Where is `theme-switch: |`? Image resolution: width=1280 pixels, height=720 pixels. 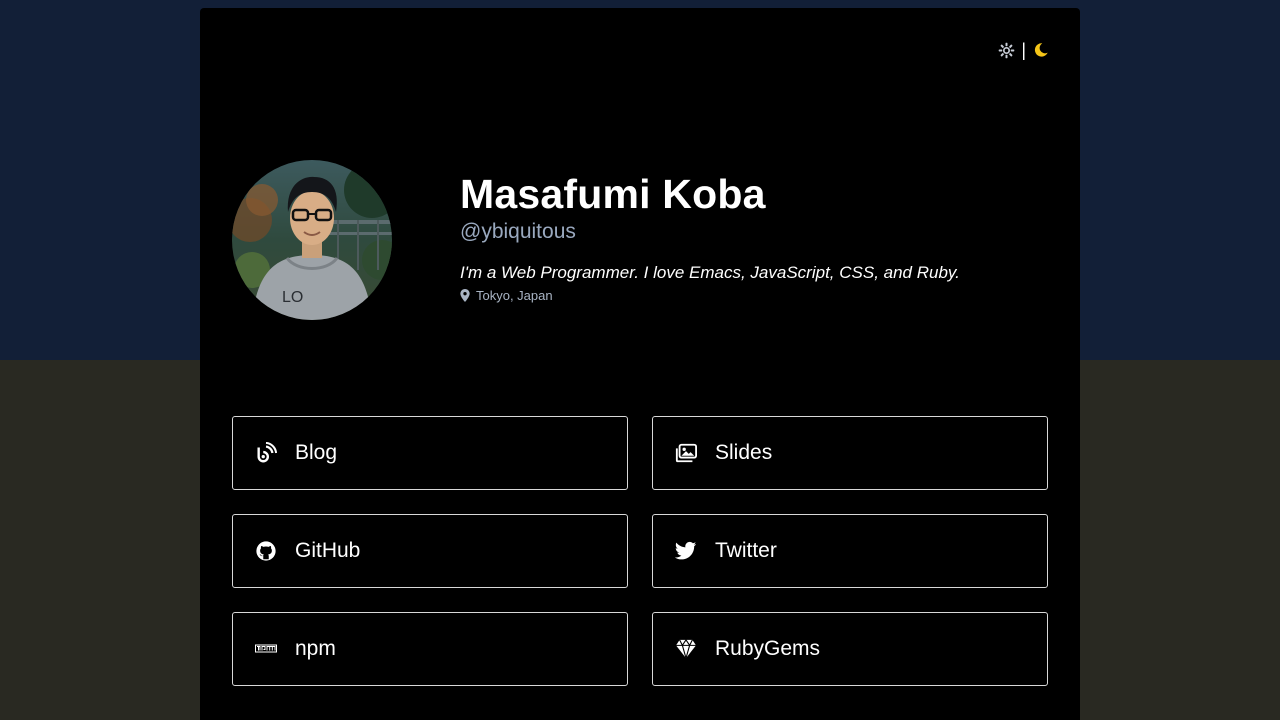
theme-switch: | is located at coordinates (1023, 50).